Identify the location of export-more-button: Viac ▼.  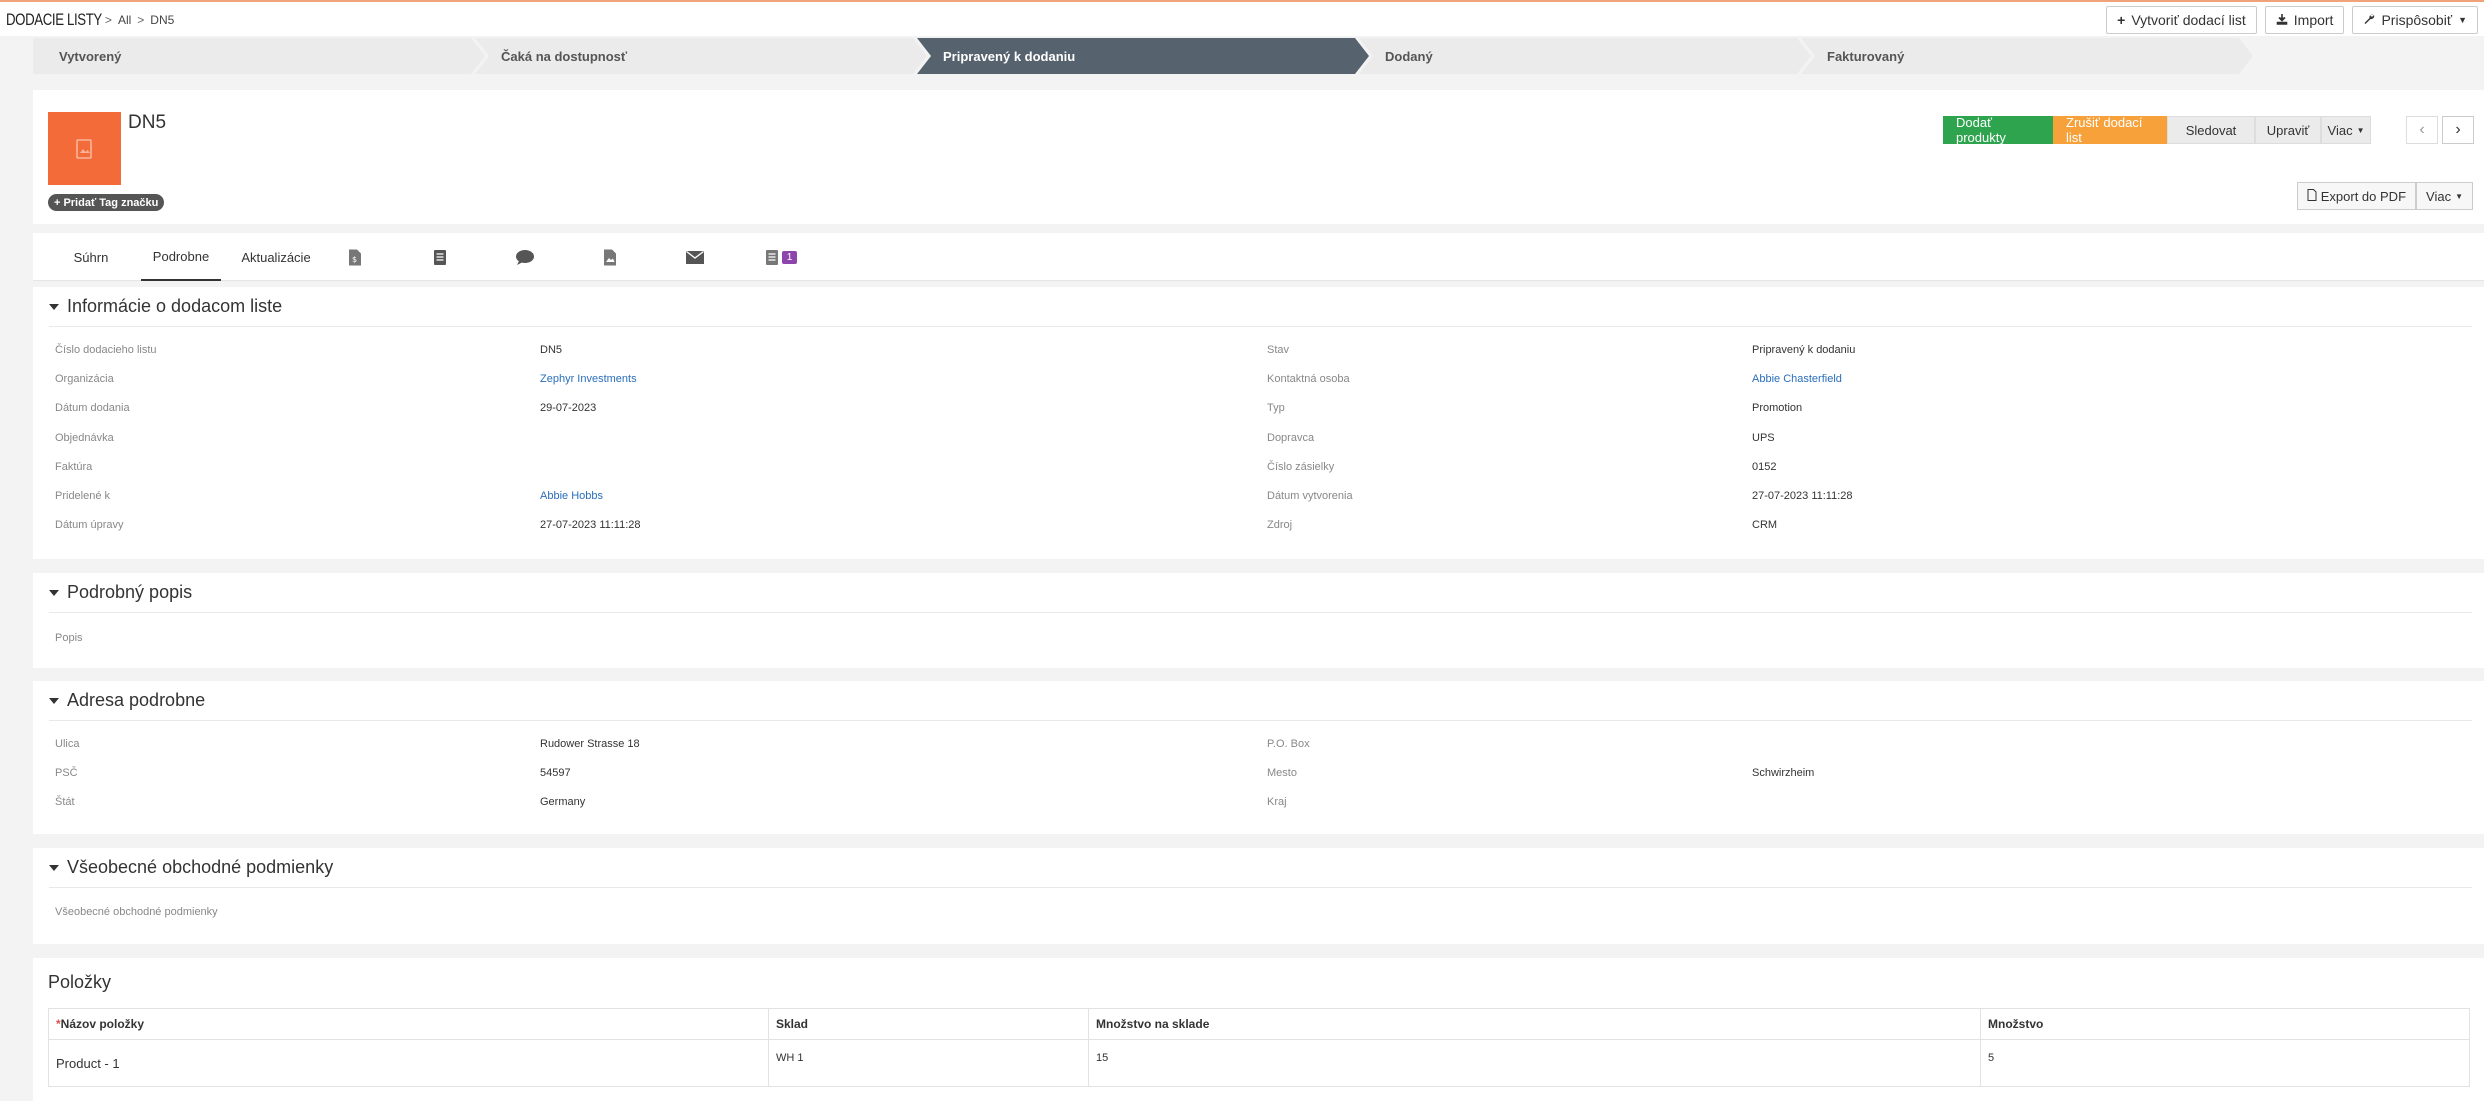
(2444, 196).